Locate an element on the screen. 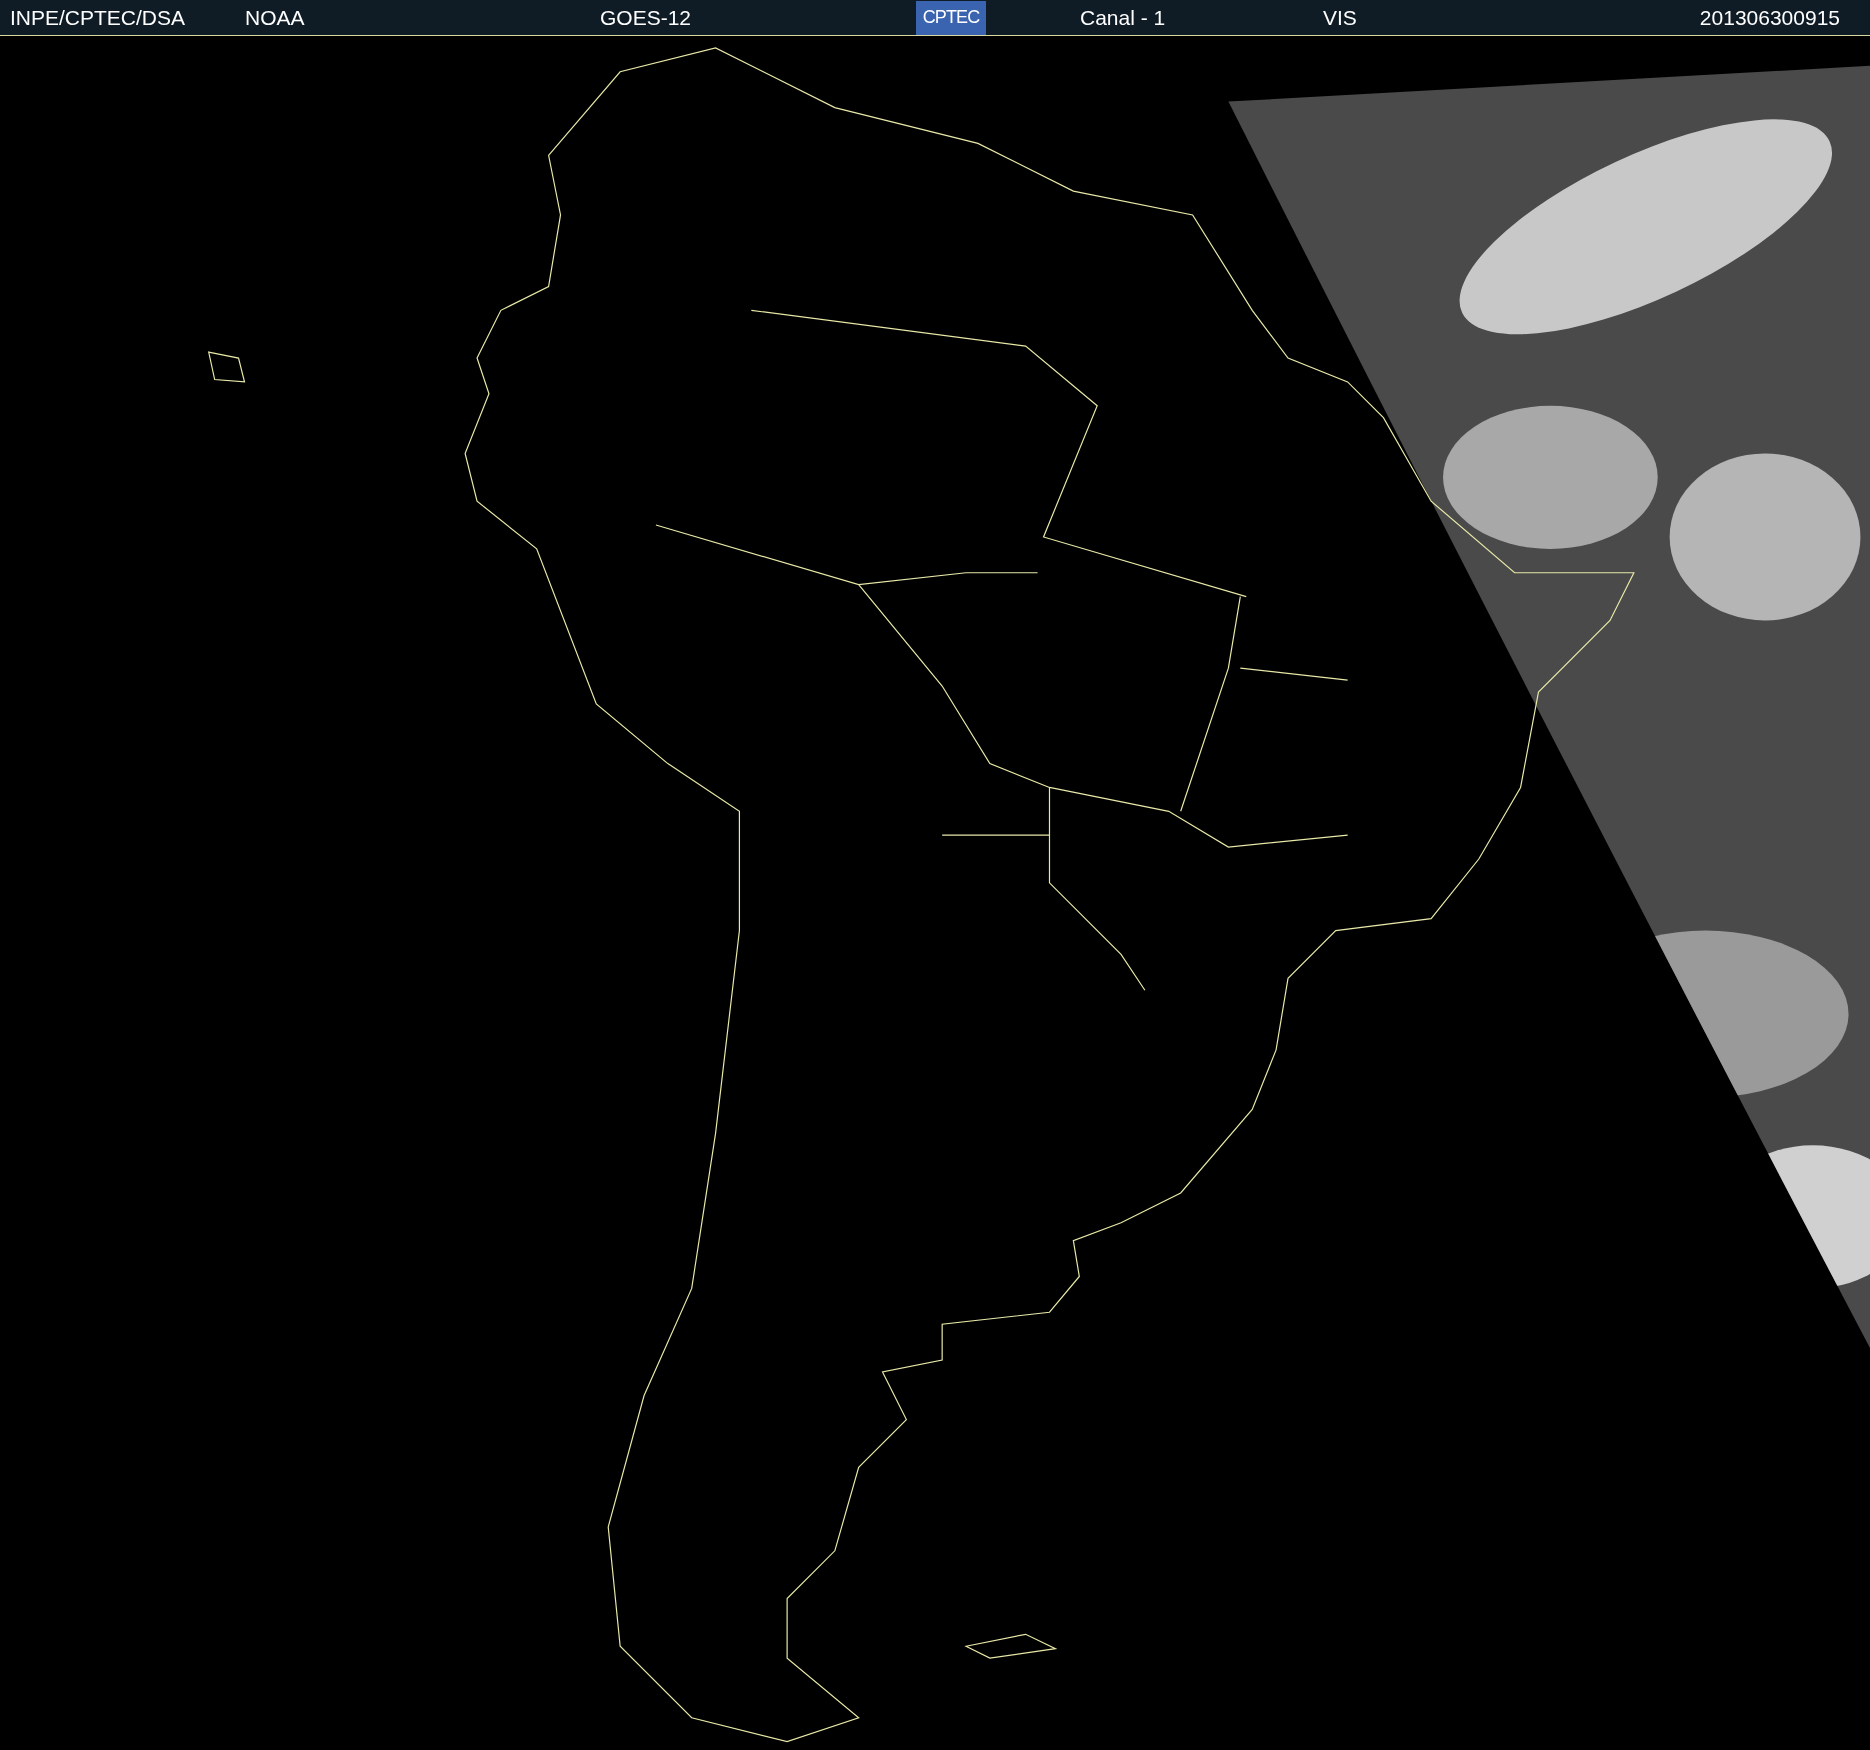 This screenshot has width=1870, height=1750. channel-label: Canal - 1 is located at coordinates (1123, 17).